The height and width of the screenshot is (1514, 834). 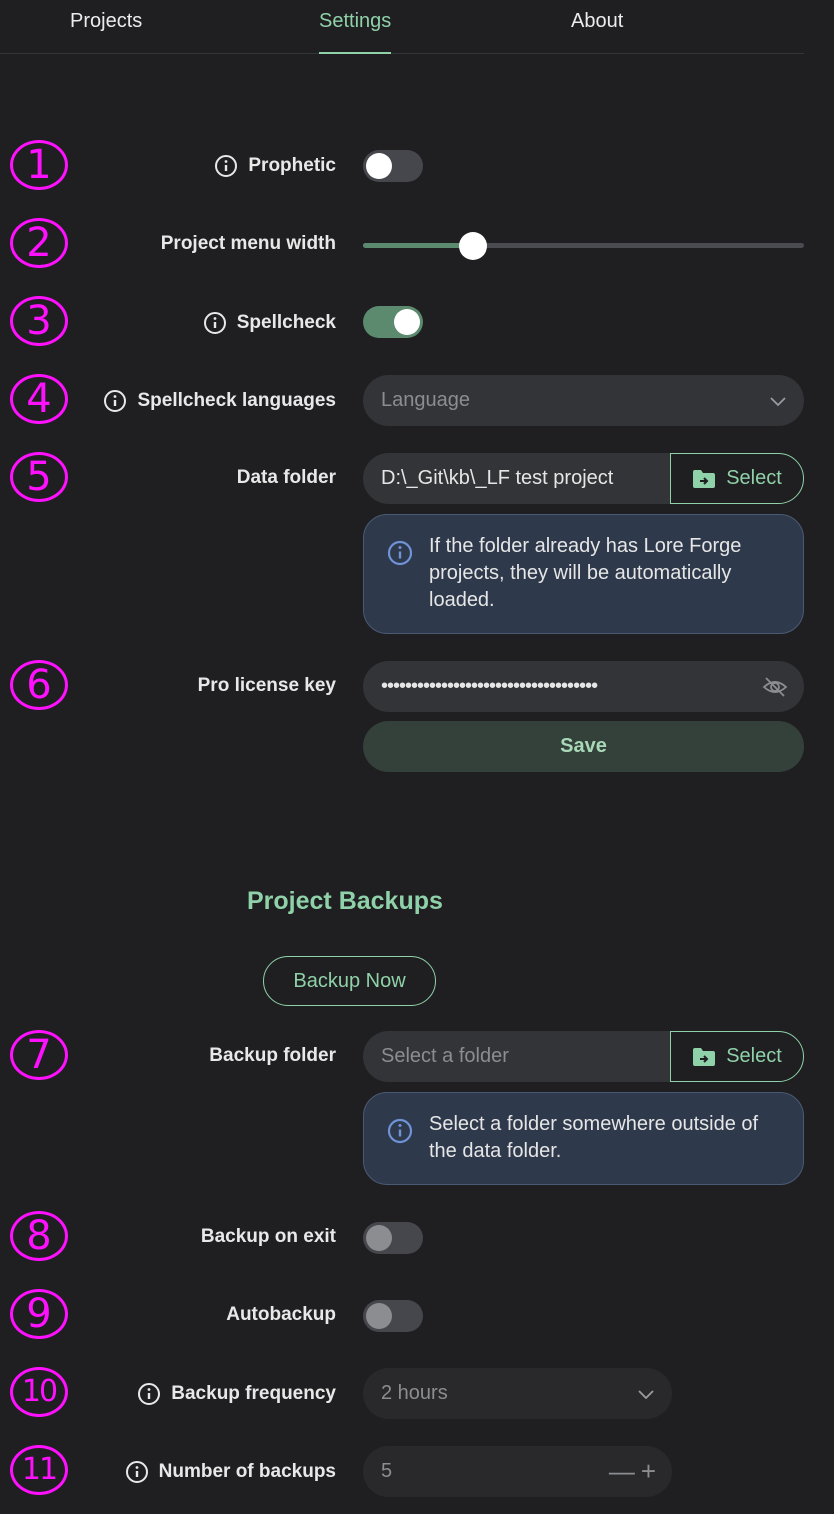 I want to click on autobackup-label: Autobackup, so click(x=281, y=1315).